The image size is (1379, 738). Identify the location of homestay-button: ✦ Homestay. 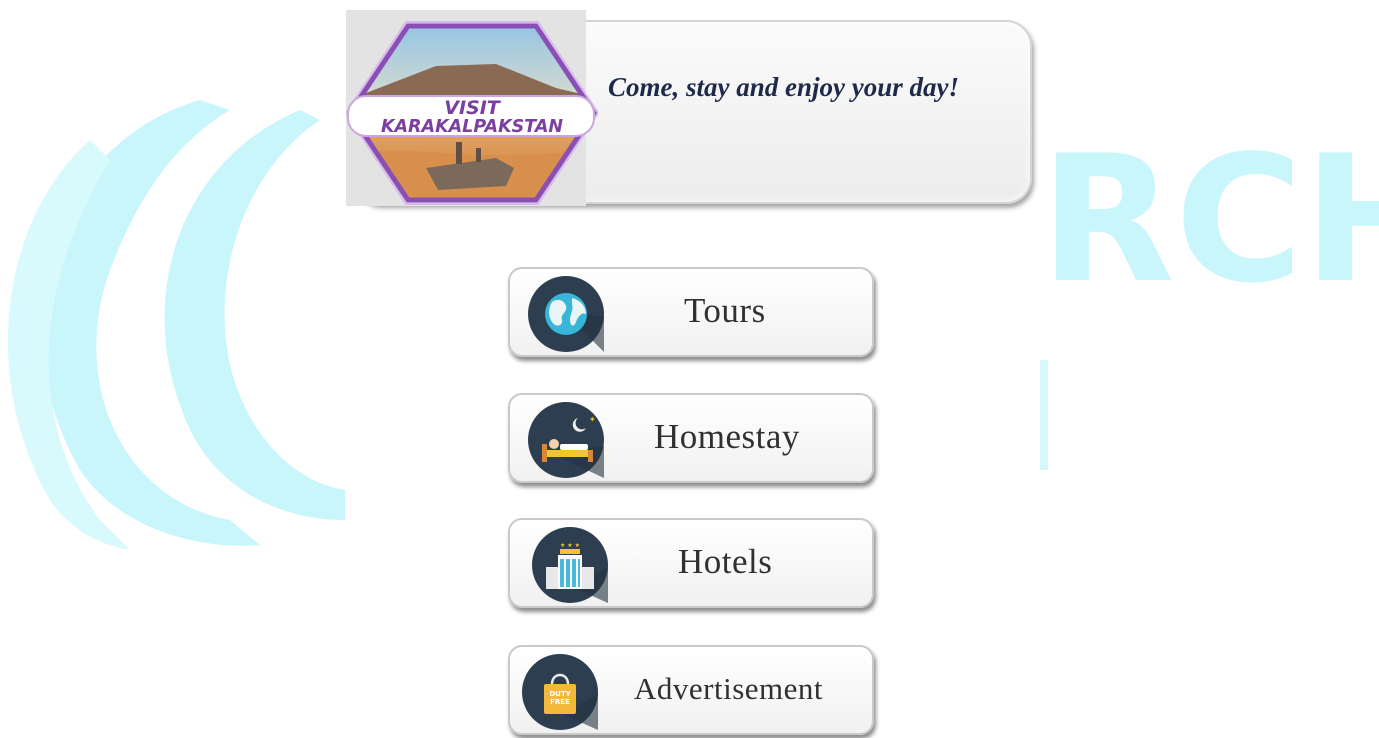
(691, 438).